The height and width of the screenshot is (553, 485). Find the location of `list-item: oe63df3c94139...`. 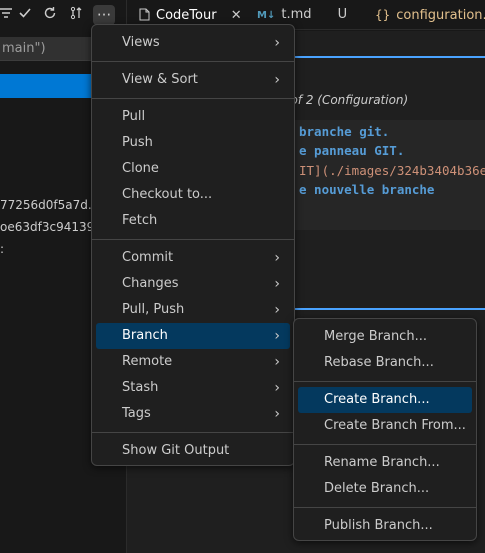

list-item: oe63df3c94139... is located at coordinates (46, 227).